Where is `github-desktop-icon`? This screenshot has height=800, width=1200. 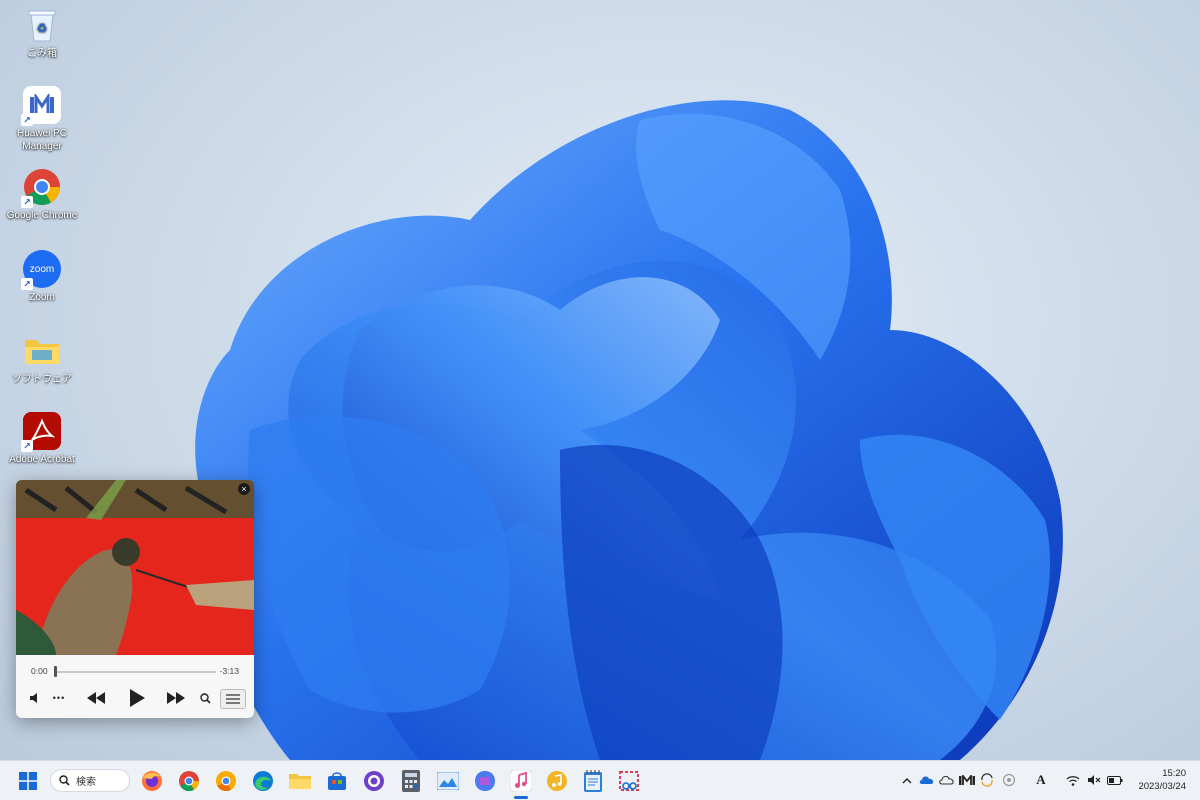
github-desktop-icon is located at coordinates (374, 781).